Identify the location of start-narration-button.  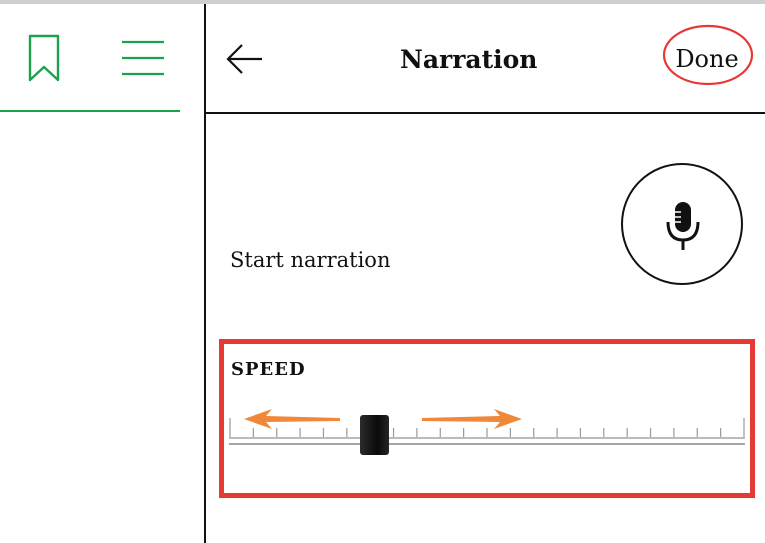
(682, 224).